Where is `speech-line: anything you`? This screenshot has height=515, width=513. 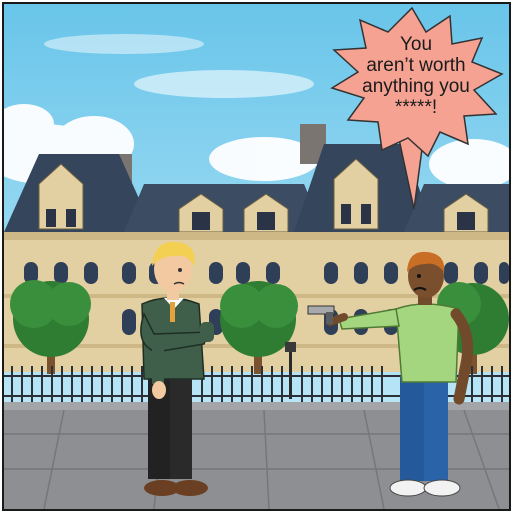
speech-line: anything you is located at coordinates (416, 86).